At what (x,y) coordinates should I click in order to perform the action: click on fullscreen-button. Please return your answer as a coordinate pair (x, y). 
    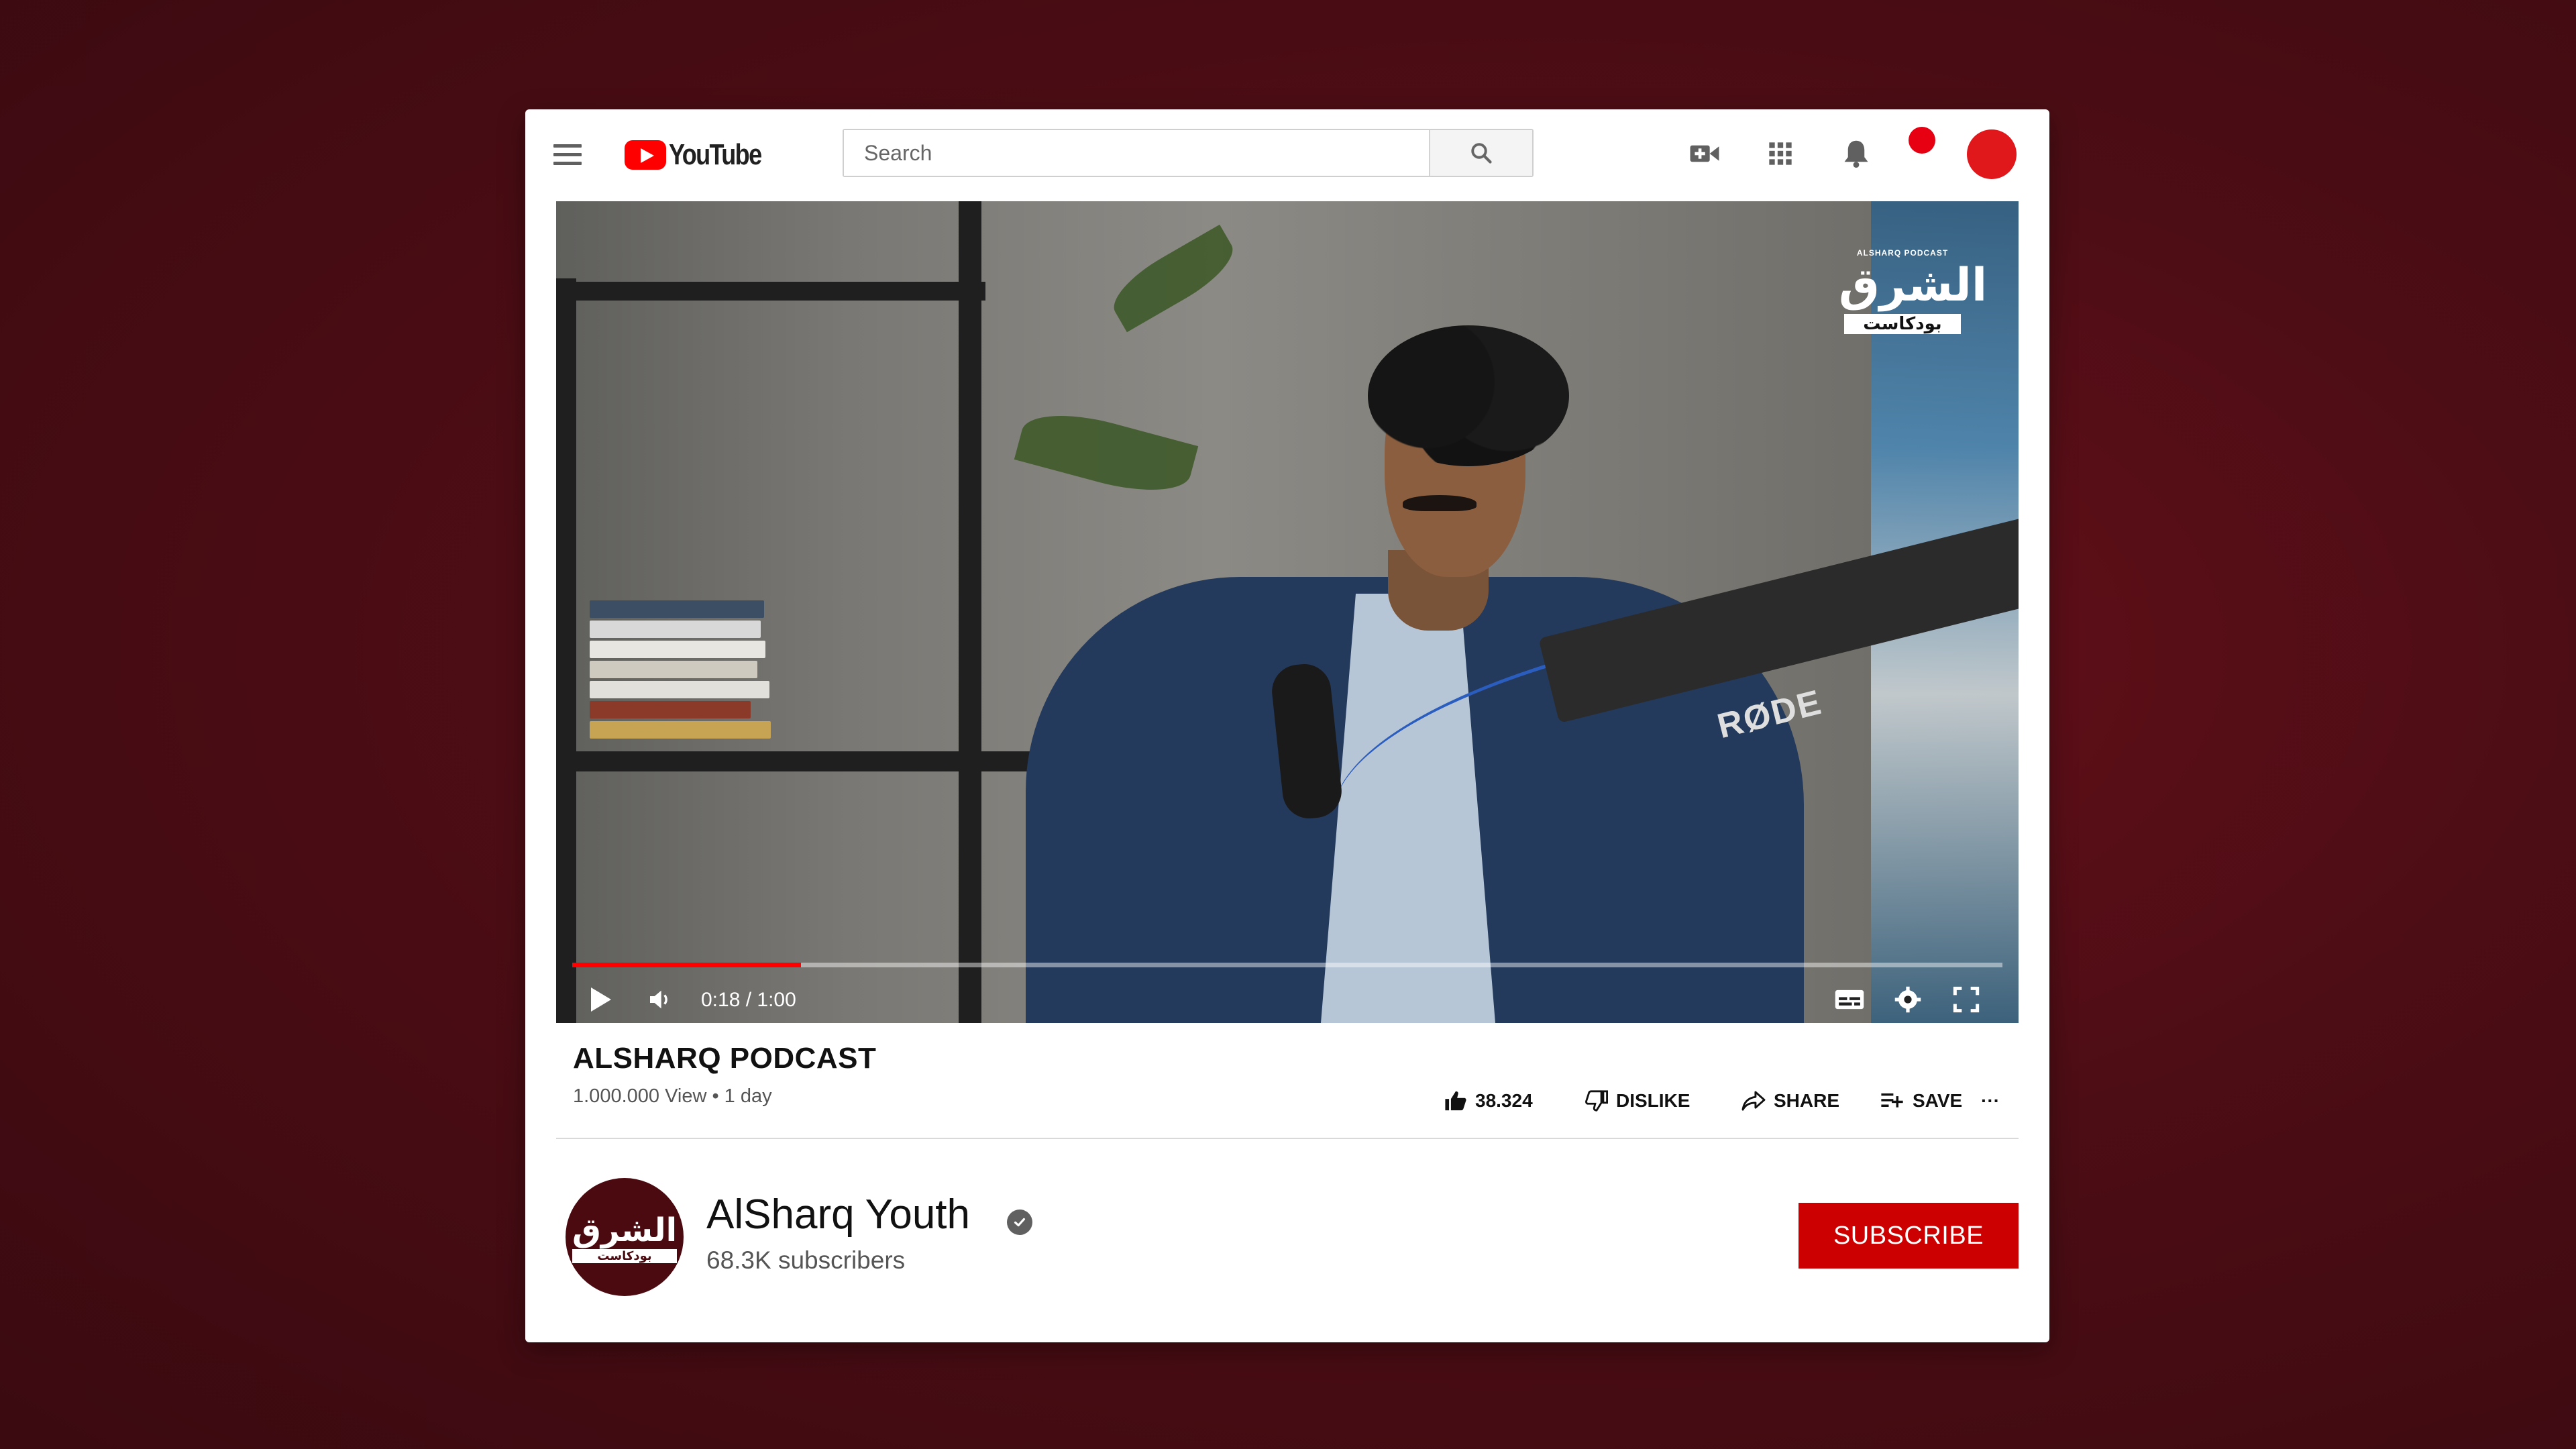
    Looking at the image, I should click on (1966, 999).